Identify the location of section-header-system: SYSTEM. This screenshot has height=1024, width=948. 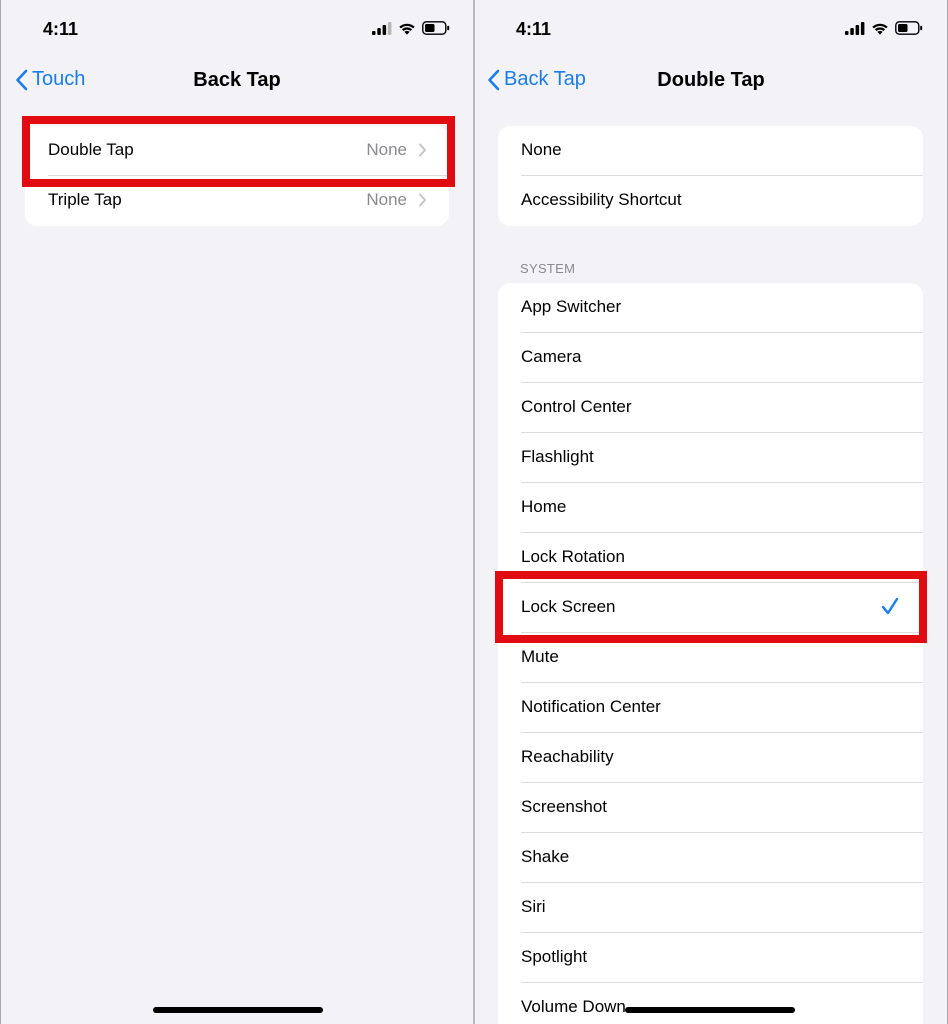
(548, 268).